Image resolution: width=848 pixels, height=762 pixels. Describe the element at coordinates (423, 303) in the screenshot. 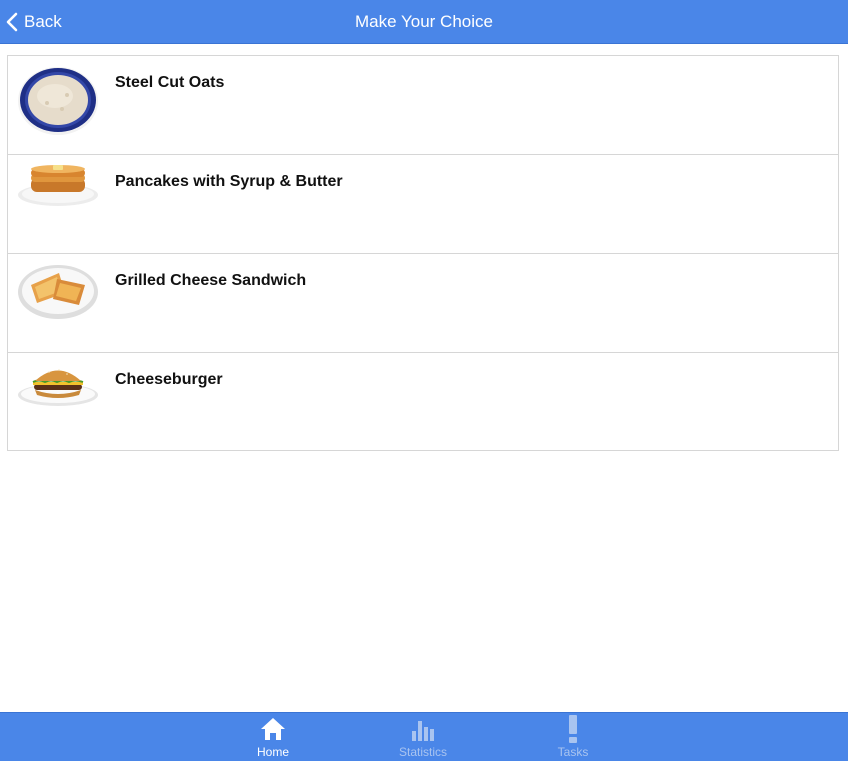

I see `list-item: Grilled Cheese Sandwich` at that location.